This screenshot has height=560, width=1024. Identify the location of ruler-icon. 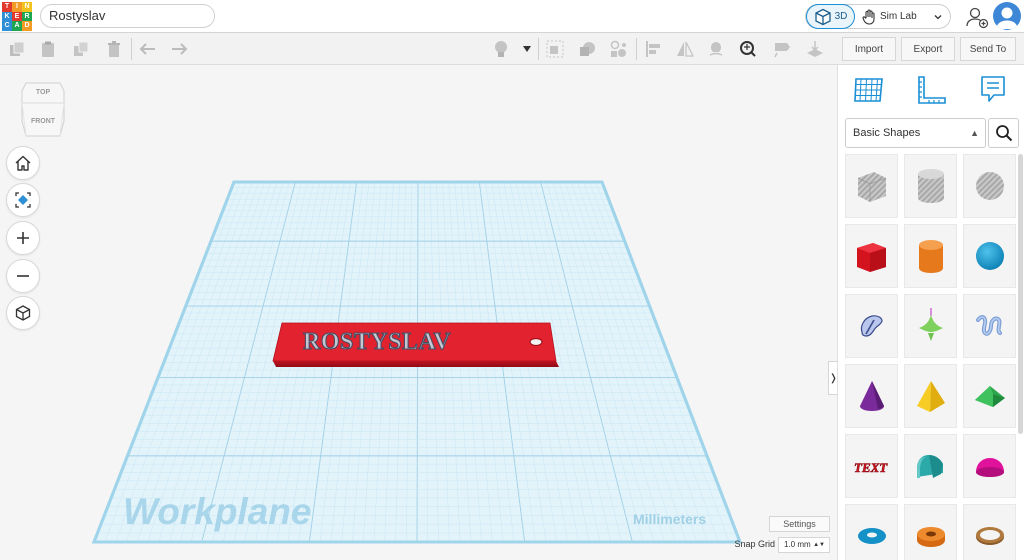
(749, 49).